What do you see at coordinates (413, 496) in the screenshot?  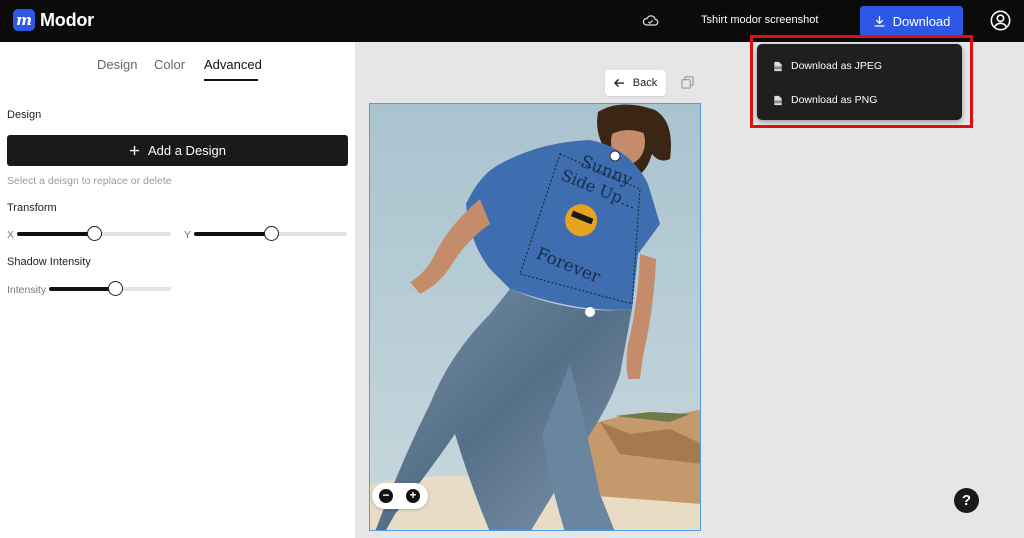 I see `zoom-in-button: +` at bounding box center [413, 496].